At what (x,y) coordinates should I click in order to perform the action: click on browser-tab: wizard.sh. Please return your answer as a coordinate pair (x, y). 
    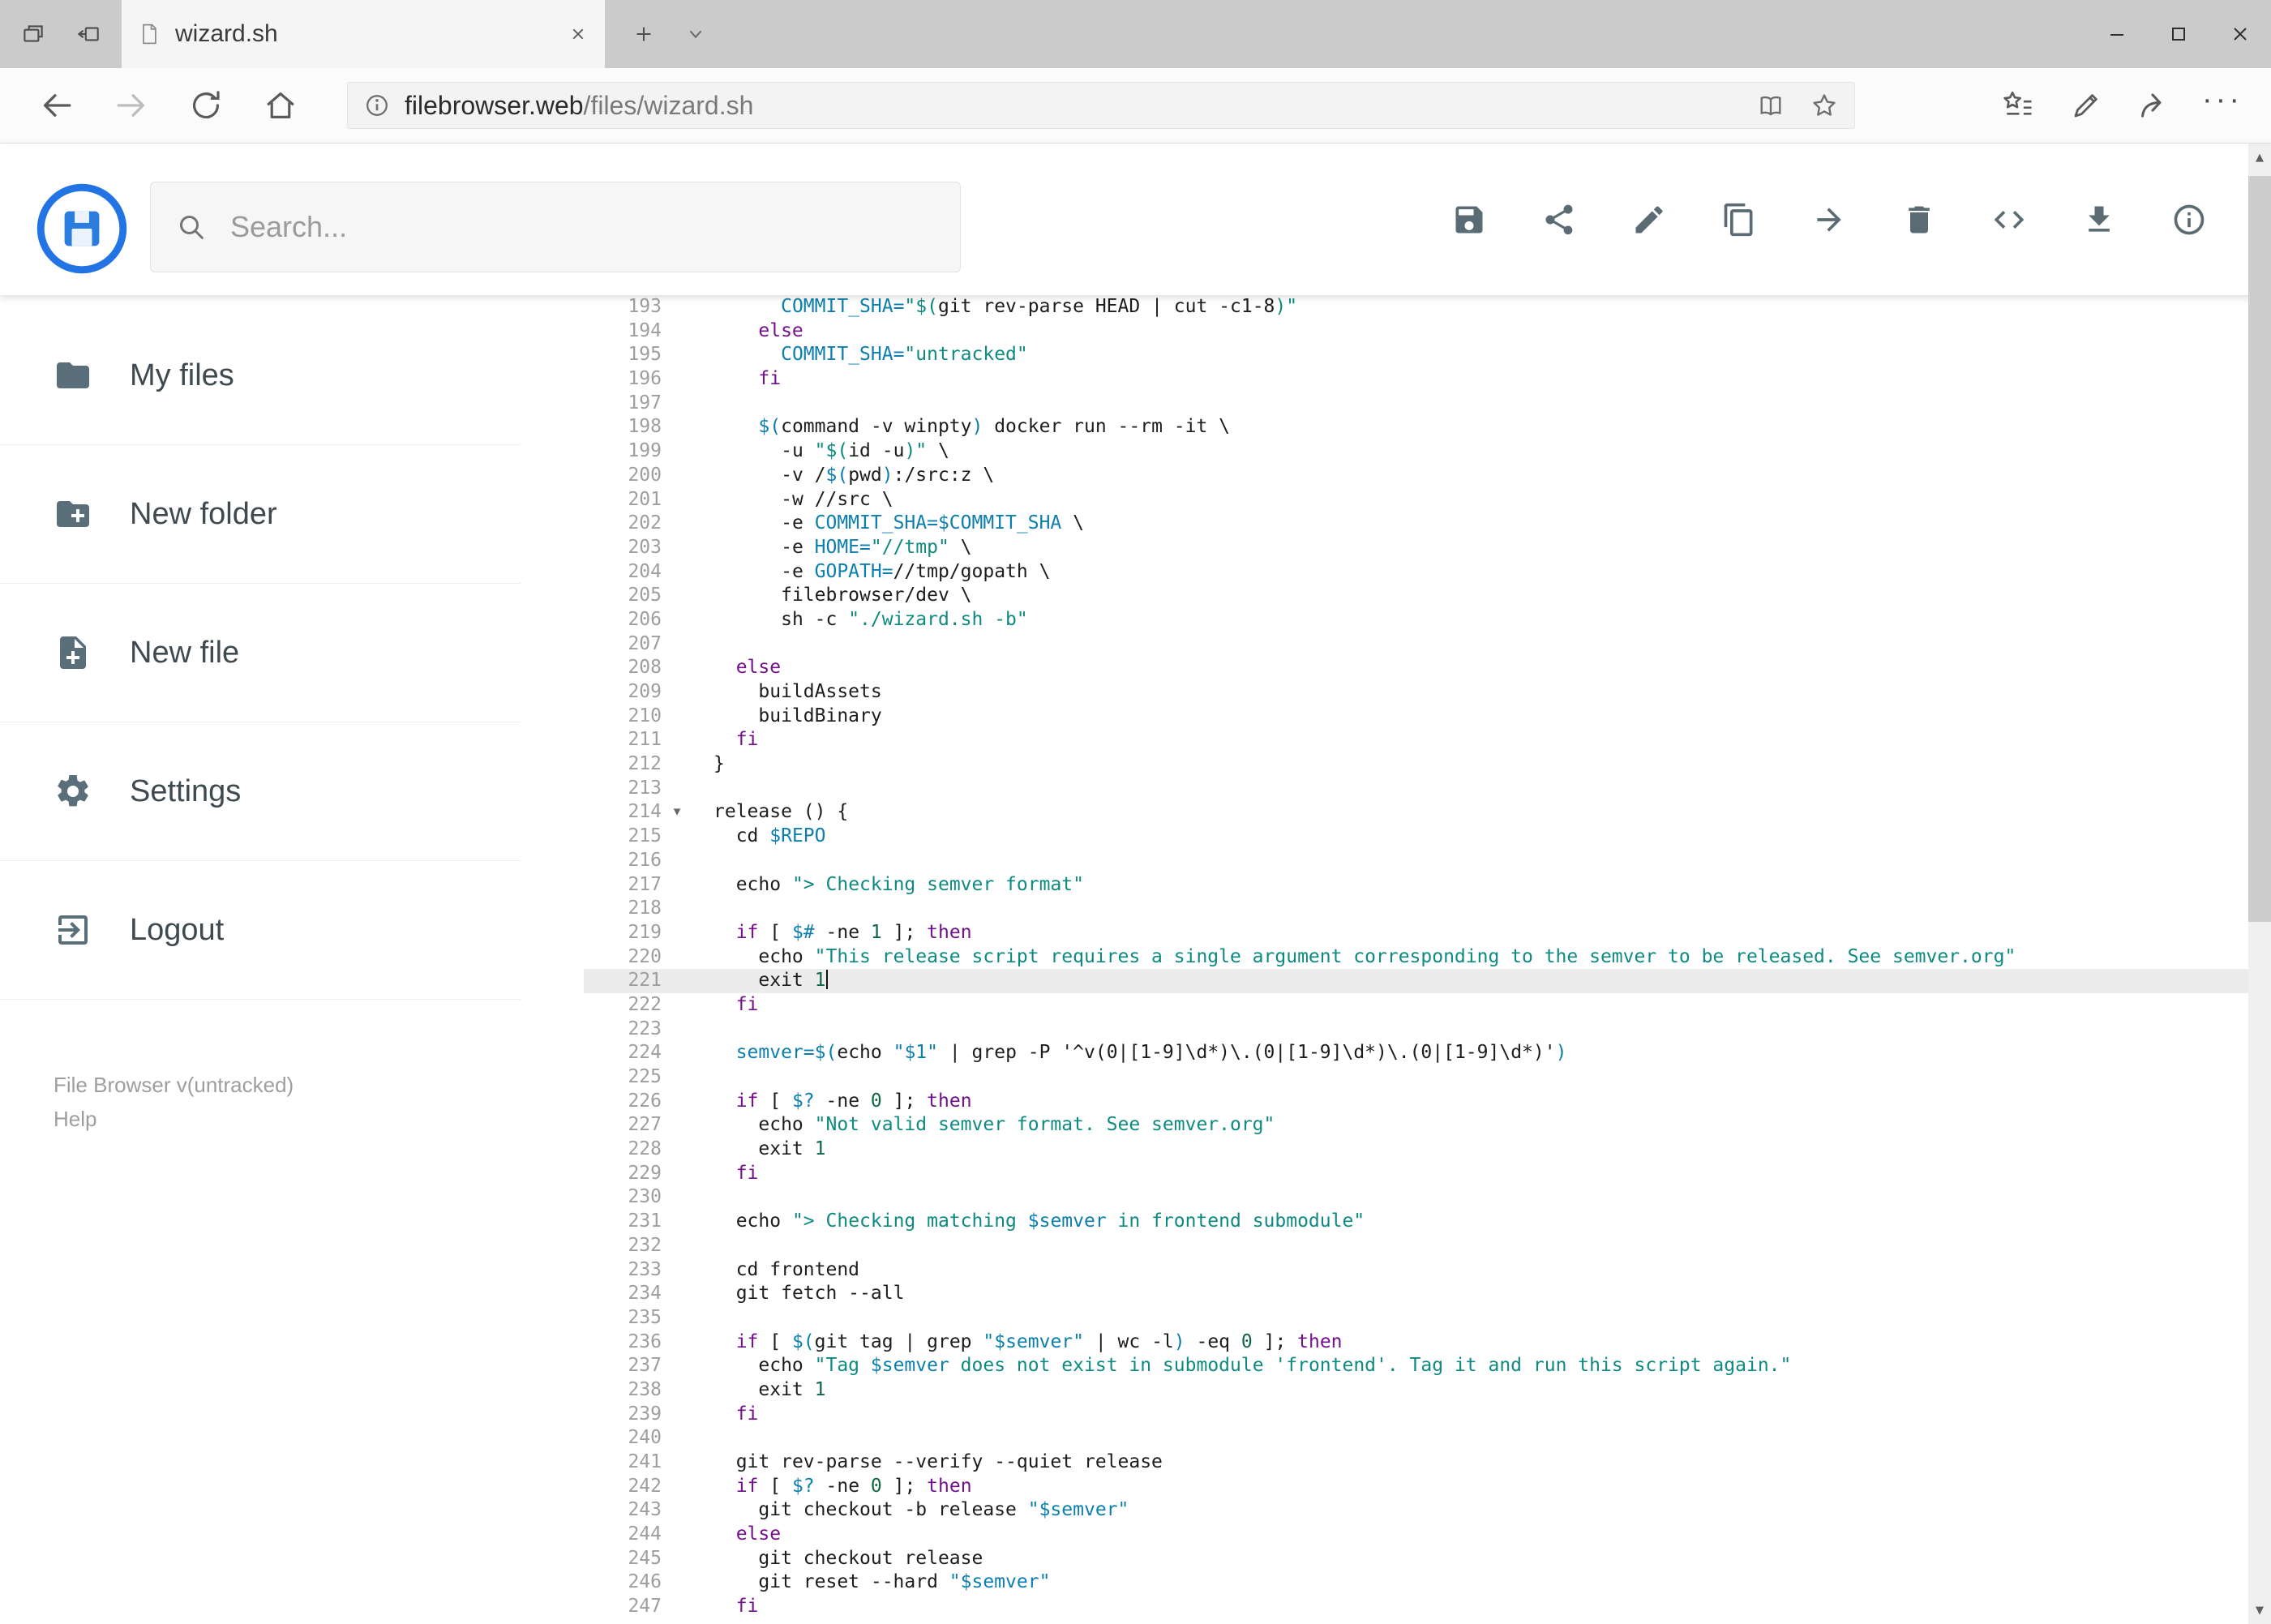
    Looking at the image, I should click on (363, 34).